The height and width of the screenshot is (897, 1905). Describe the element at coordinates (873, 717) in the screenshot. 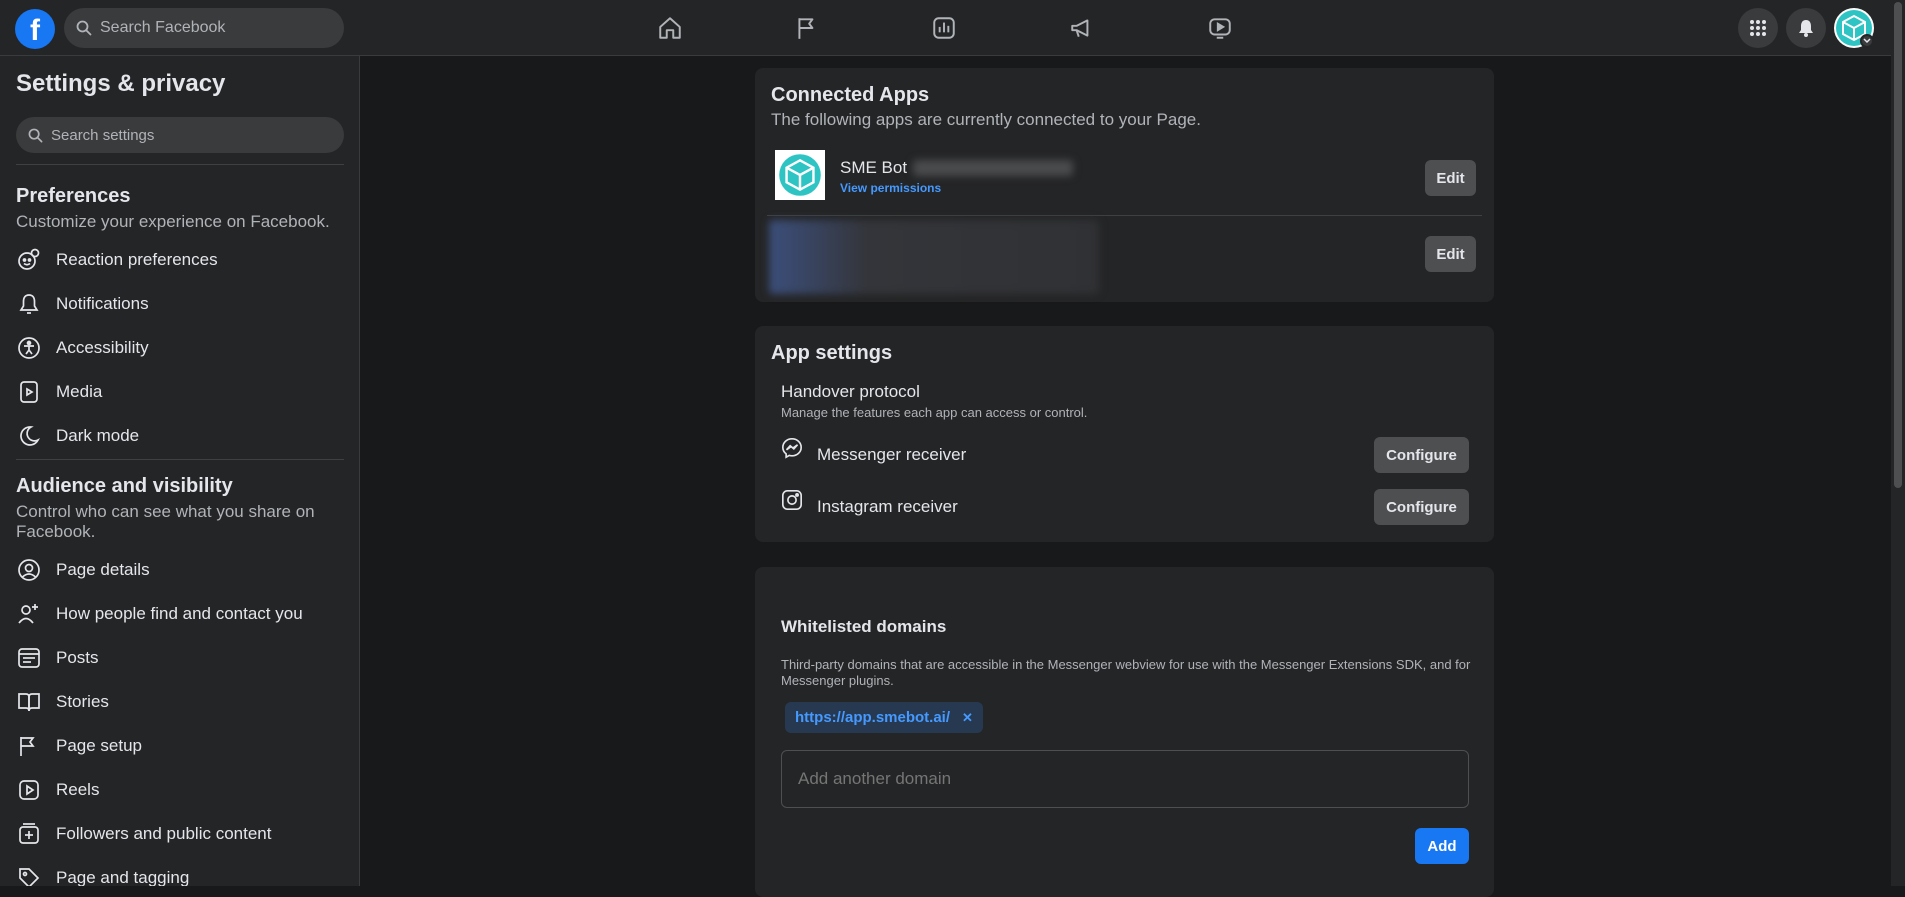

I see `domain-chip-label: https://app.smebot.ai/` at that location.